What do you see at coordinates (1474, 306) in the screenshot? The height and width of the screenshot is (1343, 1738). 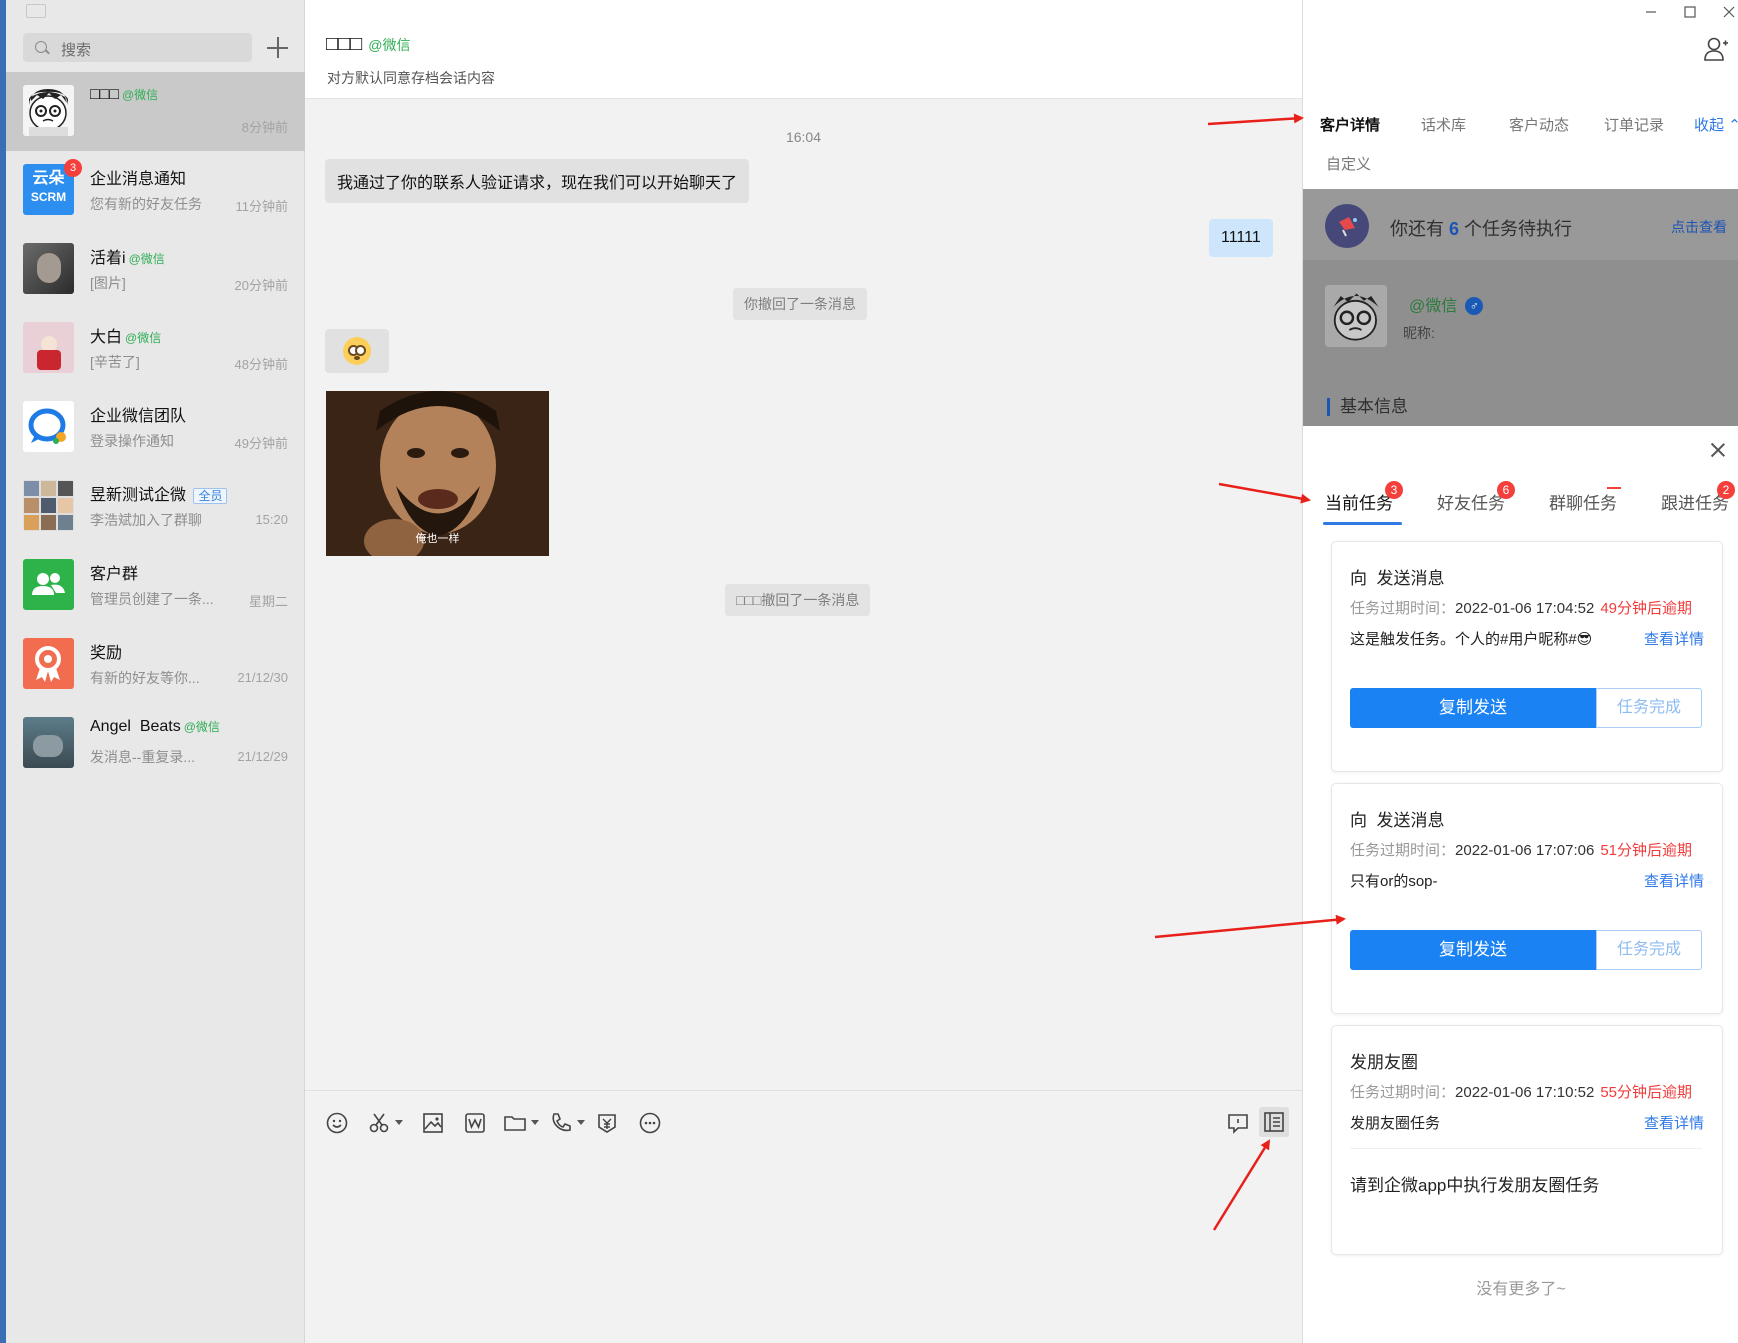 I see `male-icon: ♂` at bounding box center [1474, 306].